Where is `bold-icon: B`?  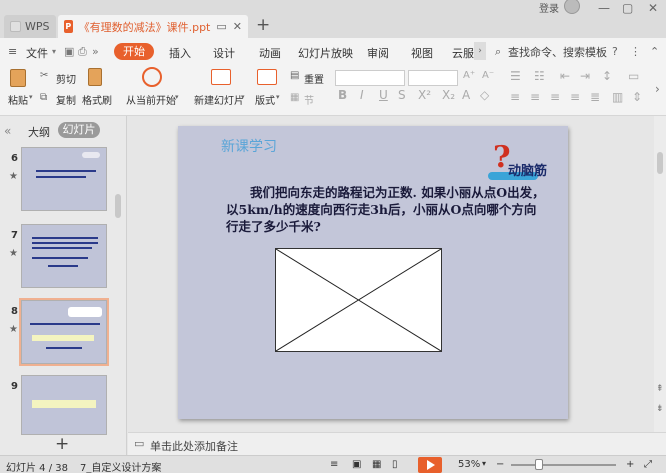 bold-icon: B is located at coordinates (342, 95).